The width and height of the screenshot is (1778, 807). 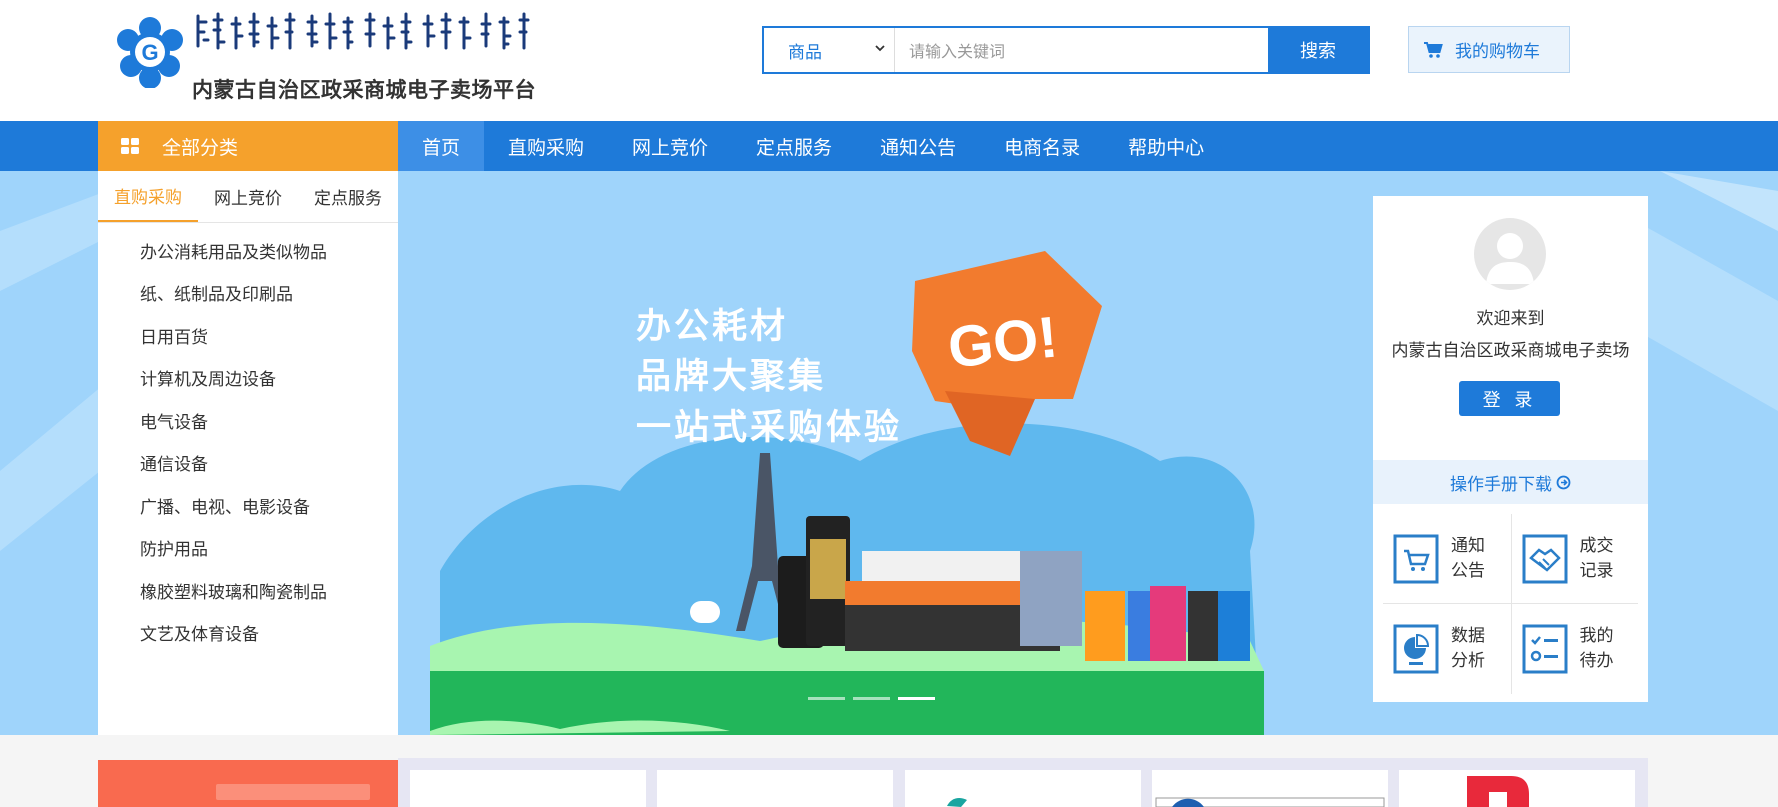 What do you see at coordinates (1447, 649) in the screenshot?
I see `quick-link-data-analysis: 数据分析` at bounding box center [1447, 649].